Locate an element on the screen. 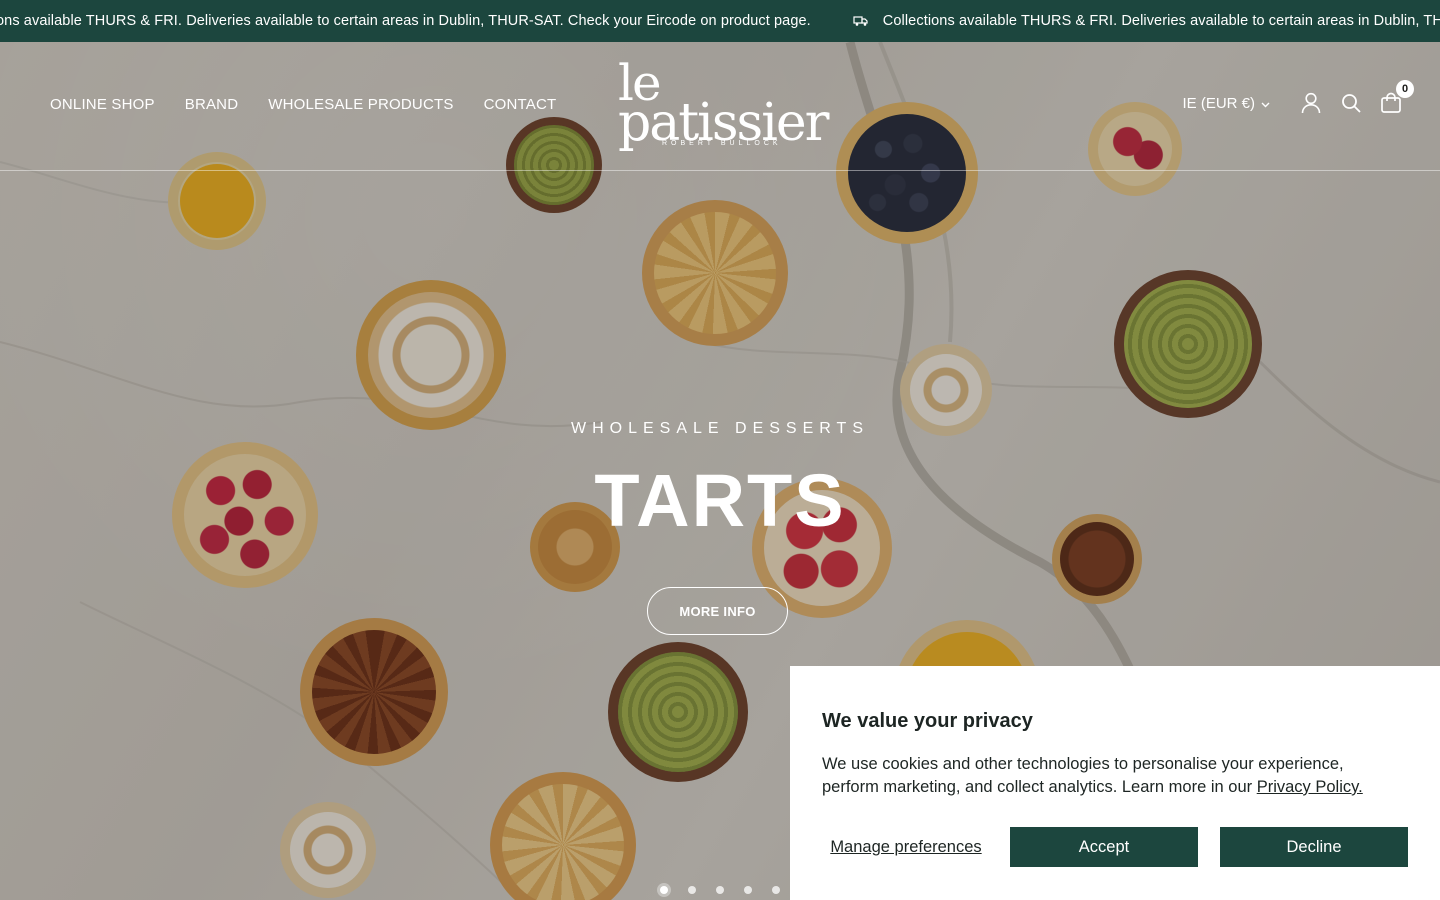  manage-preferences-link: Manage preferences is located at coordinates (906, 847).